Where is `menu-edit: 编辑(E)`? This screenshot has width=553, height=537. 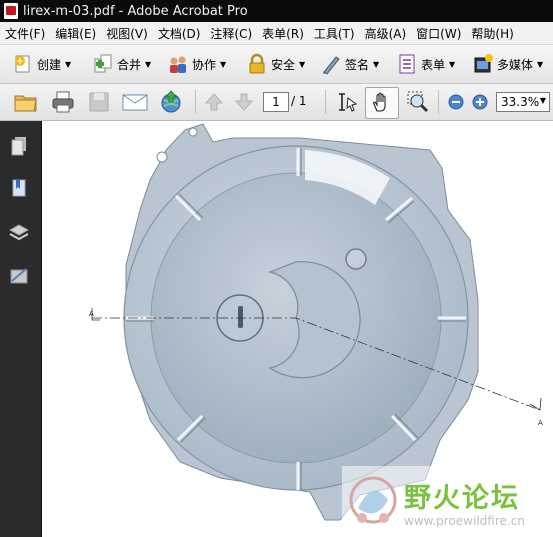 menu-edit: 编辑(E) is located at coordinates (75, 33).